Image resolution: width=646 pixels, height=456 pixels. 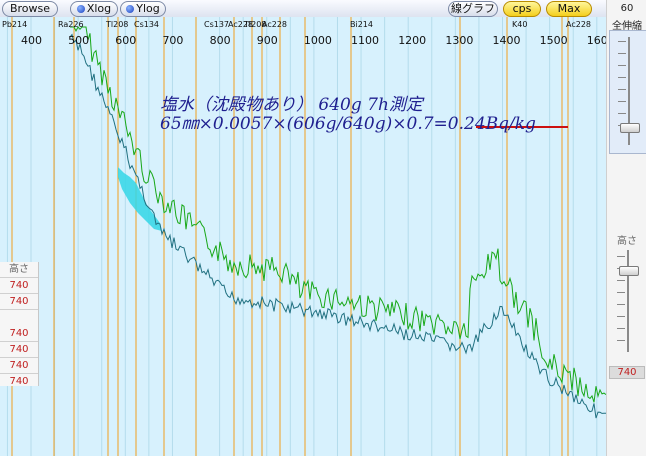 I want to click on line-graph-button: 線グラフ, so click(x=473, y=9).